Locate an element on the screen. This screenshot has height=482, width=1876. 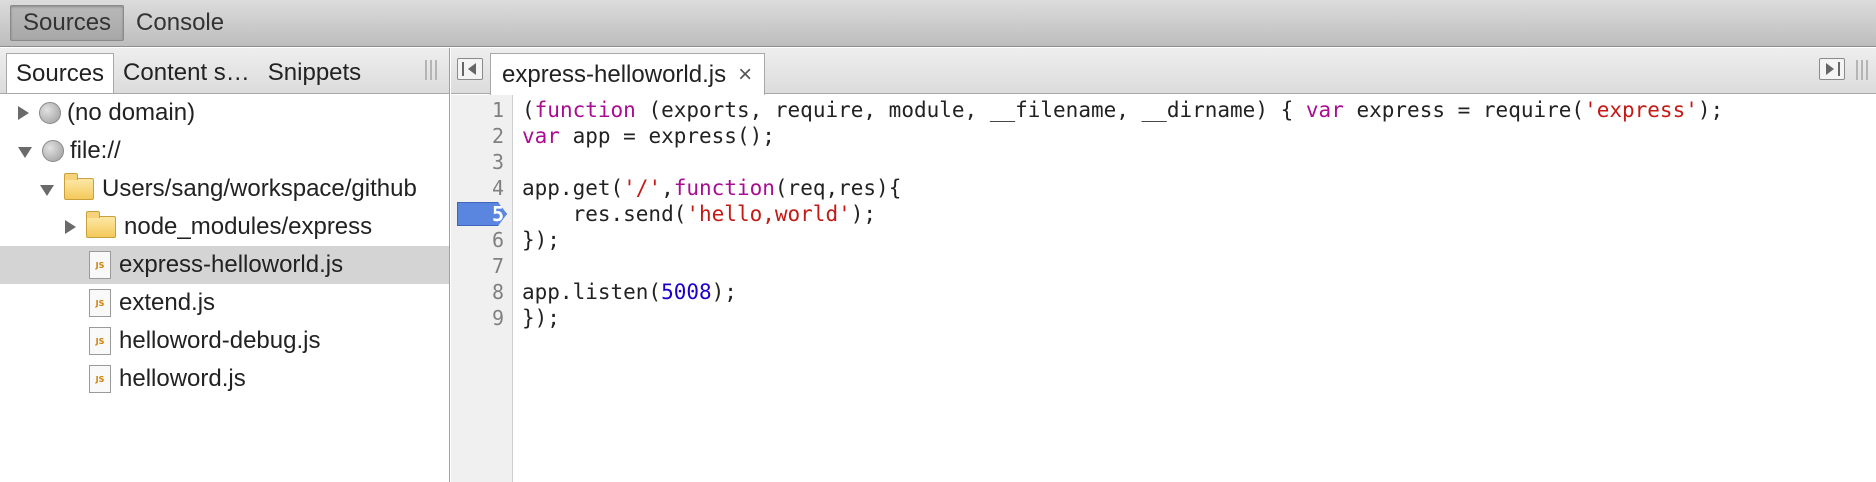
tree-item-file-scheme: file:// is located at coordinates (224, 151).